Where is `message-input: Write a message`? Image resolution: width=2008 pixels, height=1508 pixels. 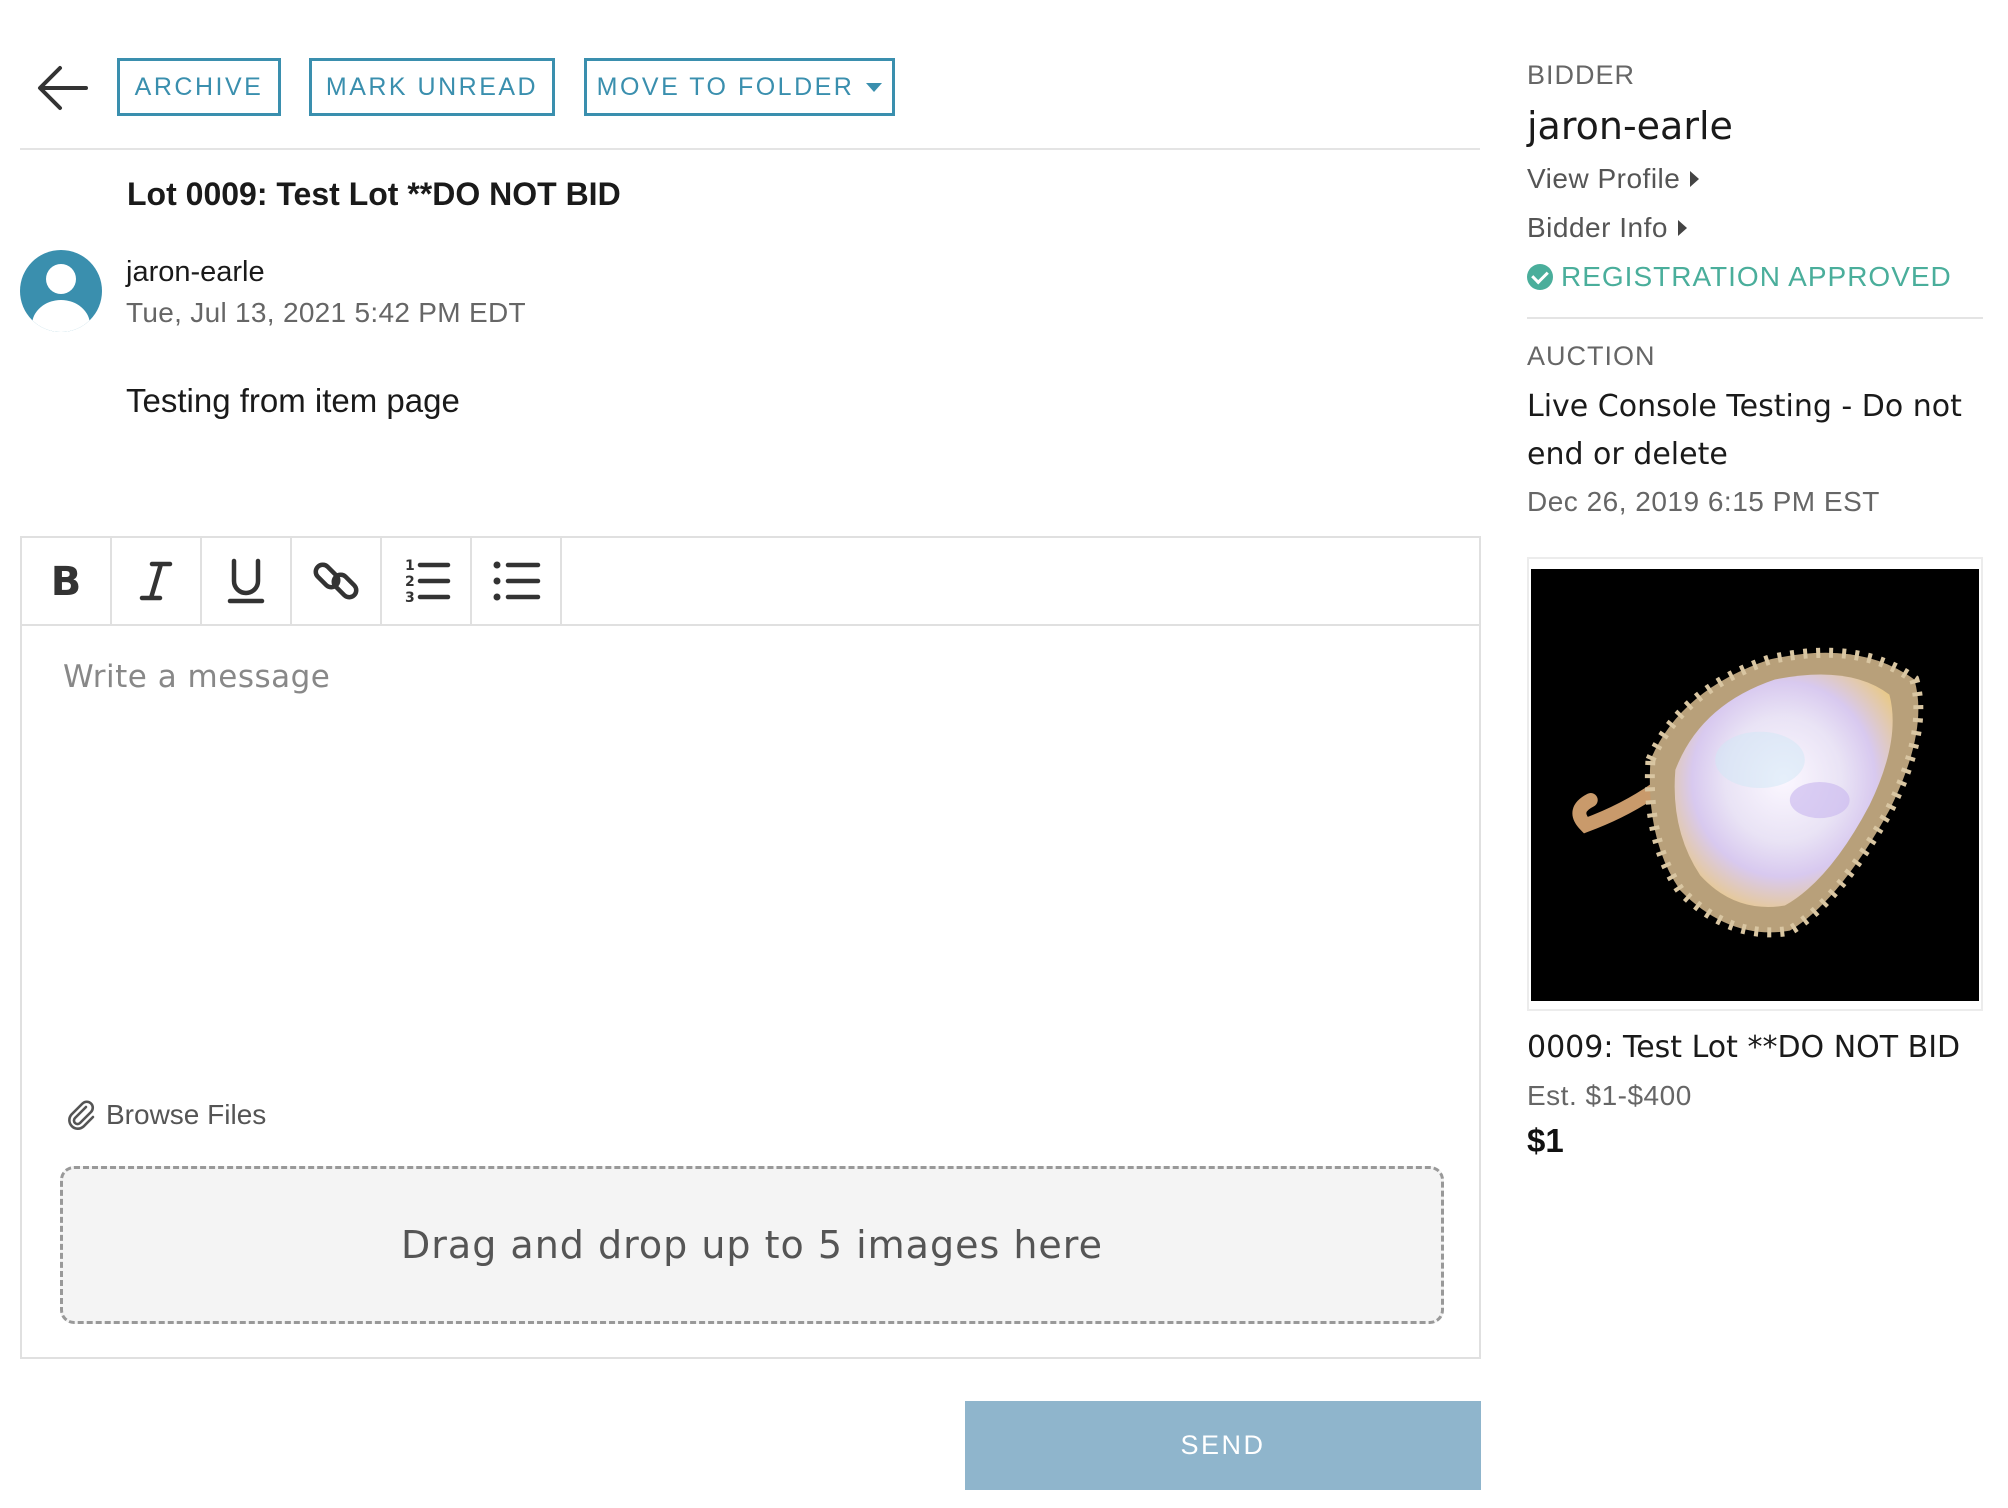
message-input: Write a message is located at coordinates (196, 677).